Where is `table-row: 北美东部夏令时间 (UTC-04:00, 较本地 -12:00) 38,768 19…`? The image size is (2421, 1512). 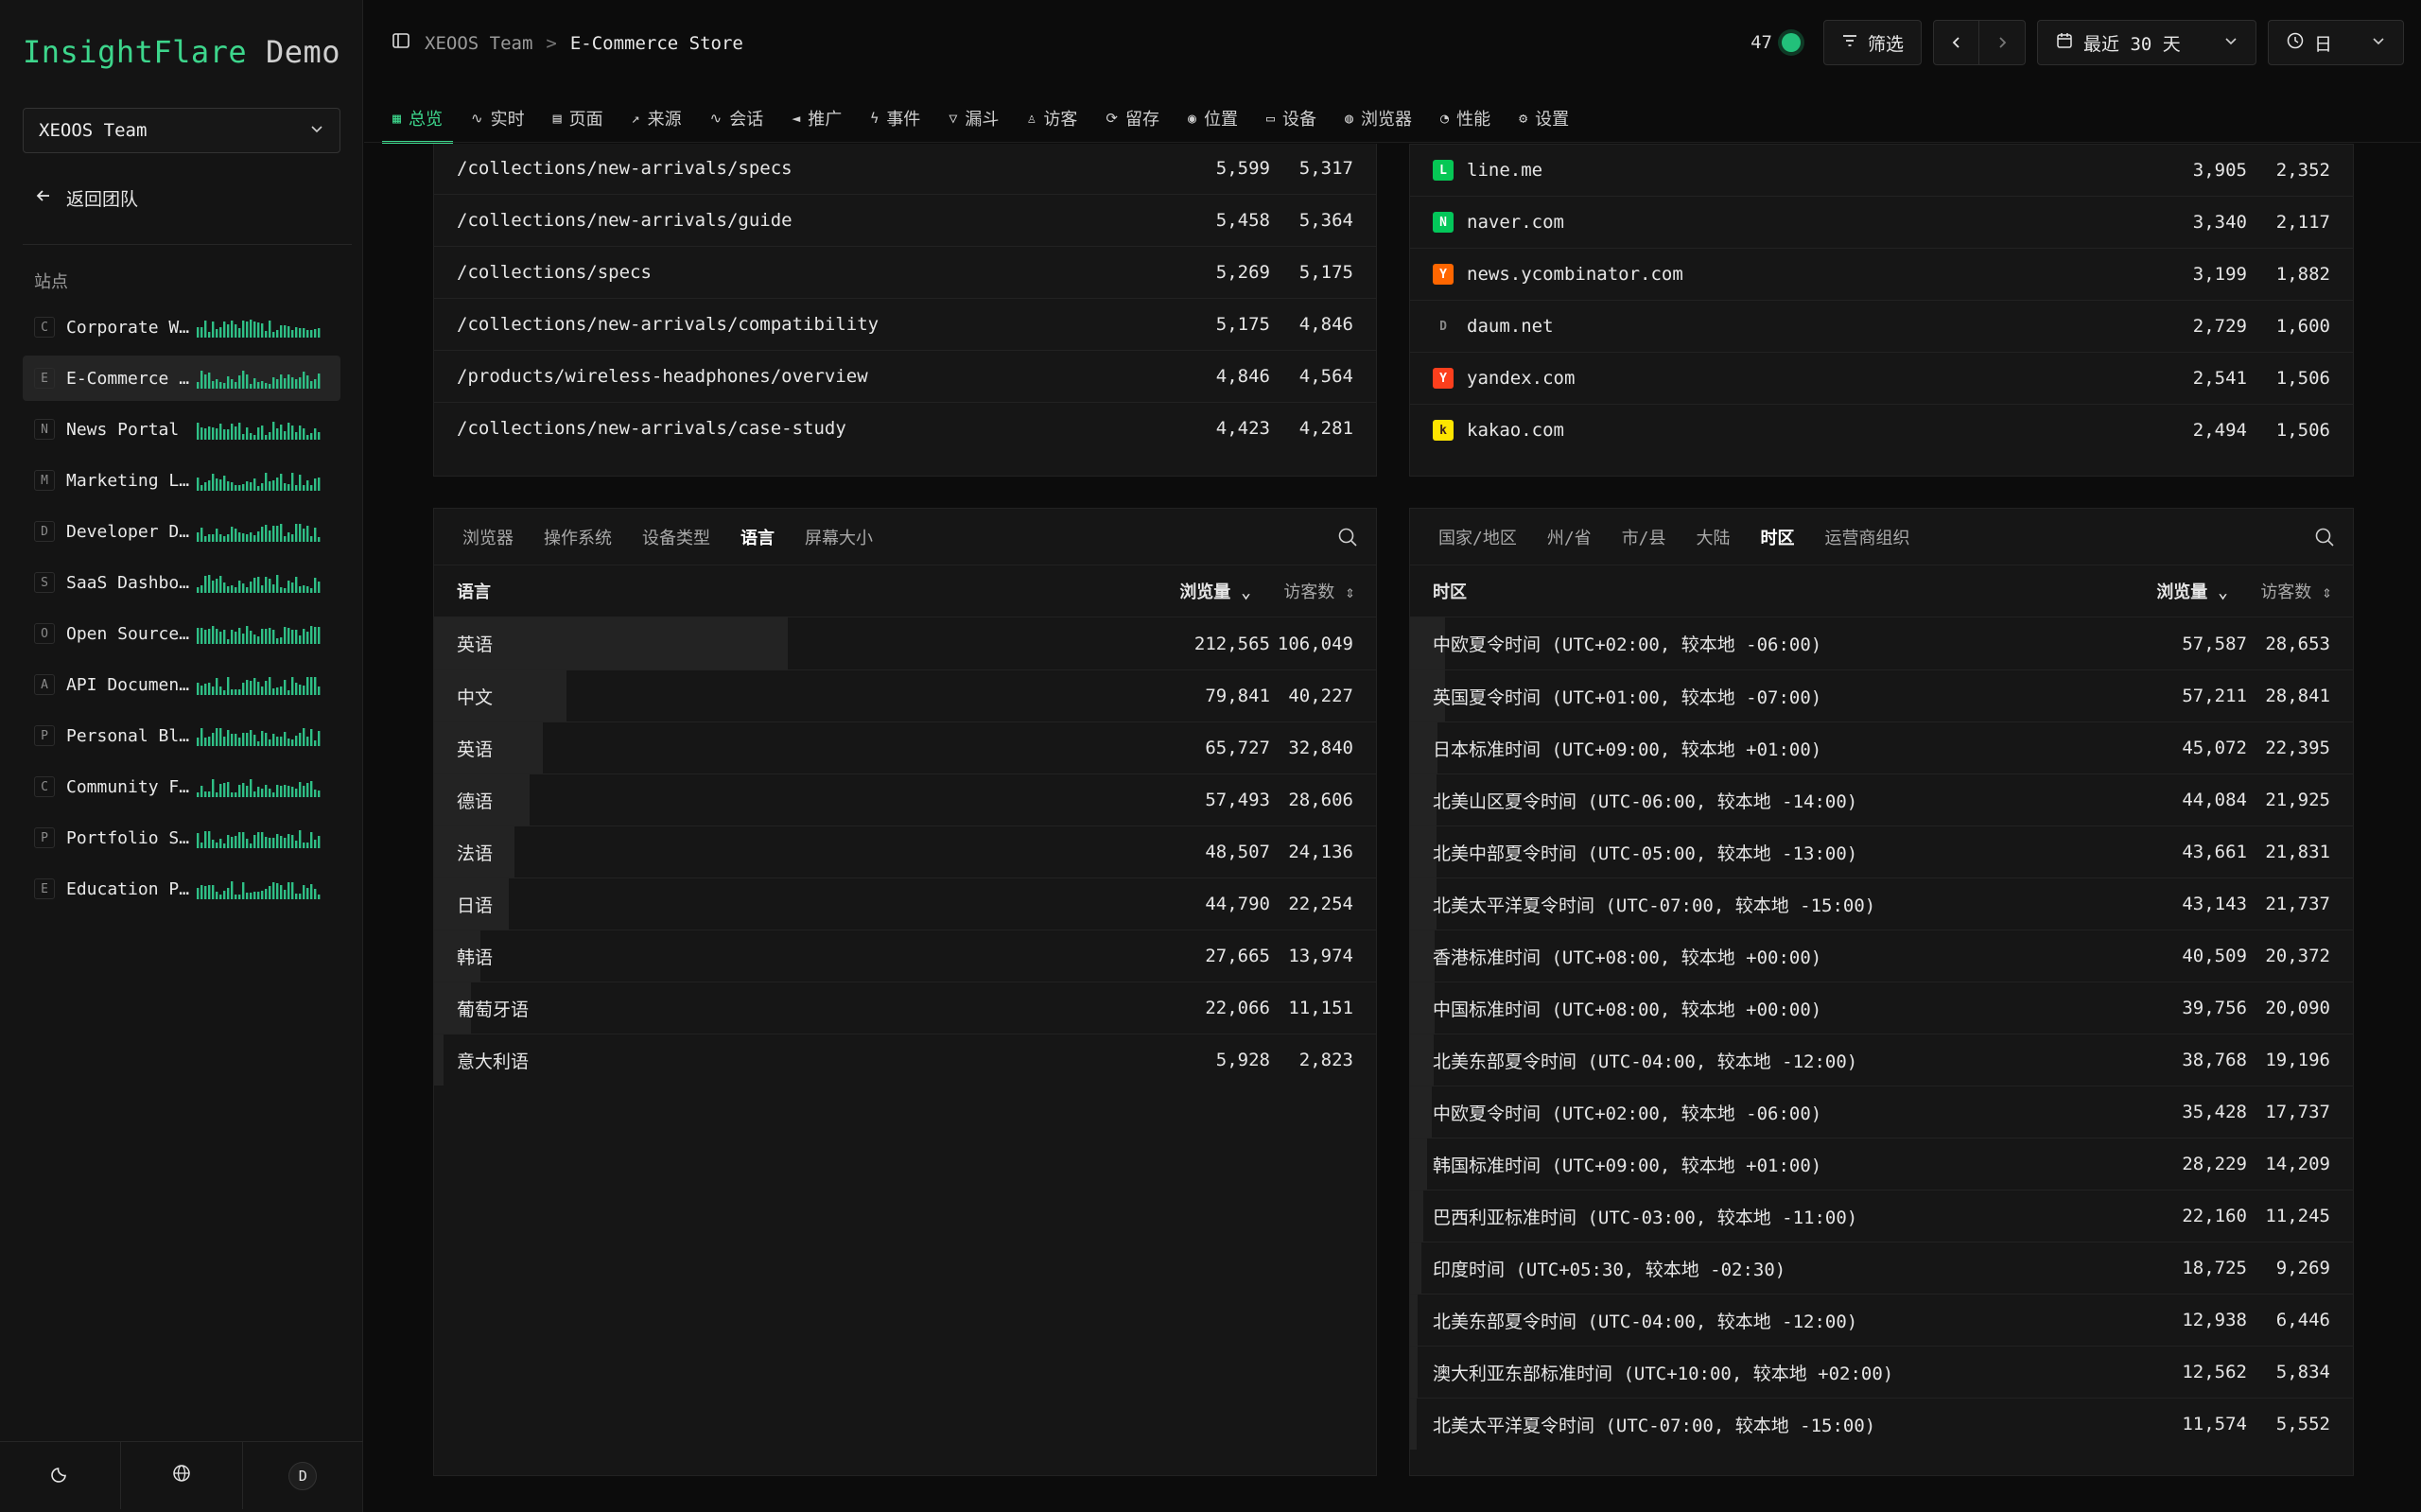
table-row: 北美东部夏令时间 (UTC-04:00, 较本地 -12:00) 38,768 19… is located at coordinates (1881, 1060).